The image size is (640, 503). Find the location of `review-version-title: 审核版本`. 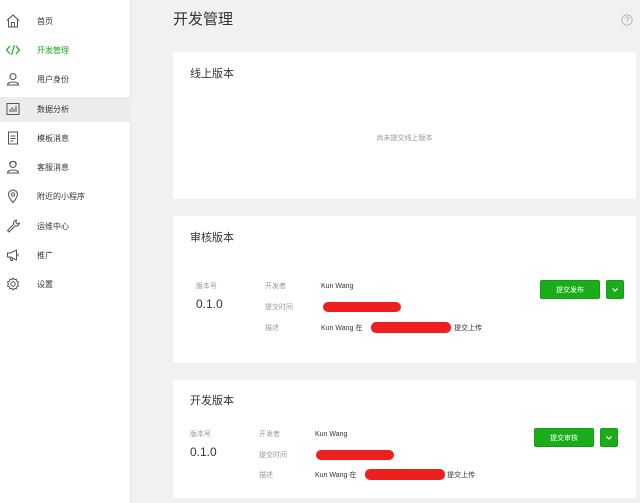

review-version-title: 审核版本 is located at coordinates (212, 238).